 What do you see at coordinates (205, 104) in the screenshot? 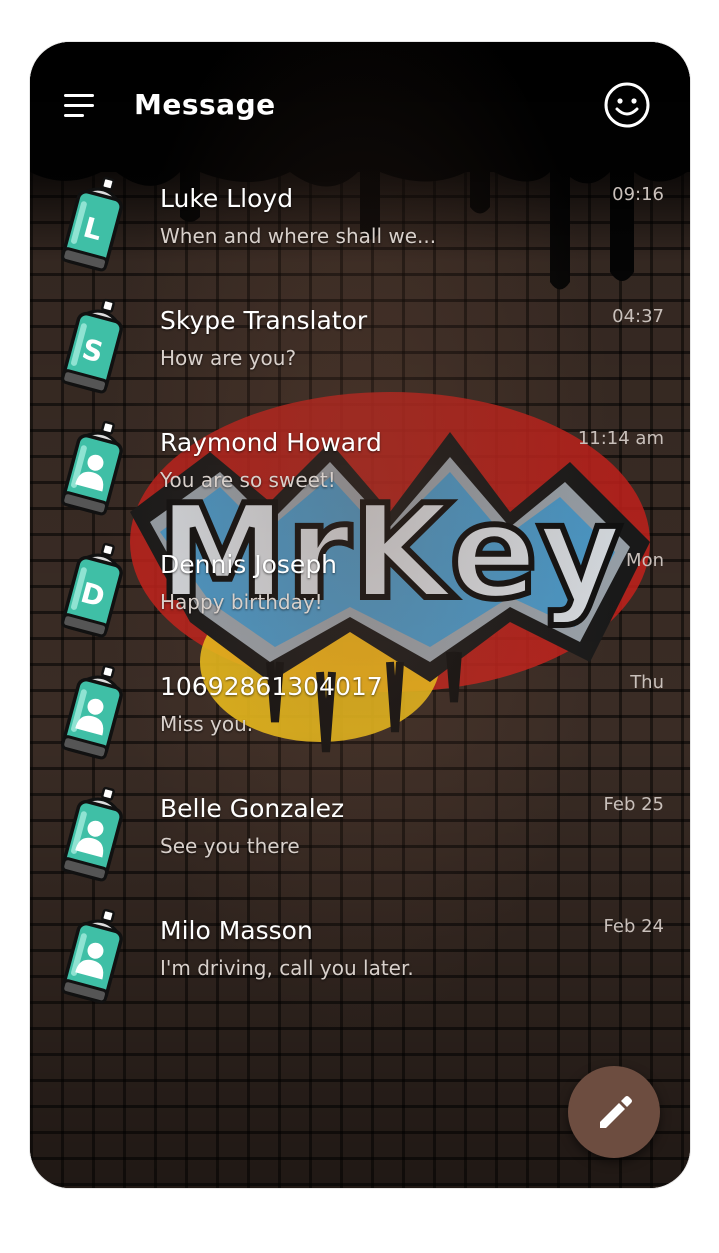
I see `page-title: Message` at bounding box center [205, 104].